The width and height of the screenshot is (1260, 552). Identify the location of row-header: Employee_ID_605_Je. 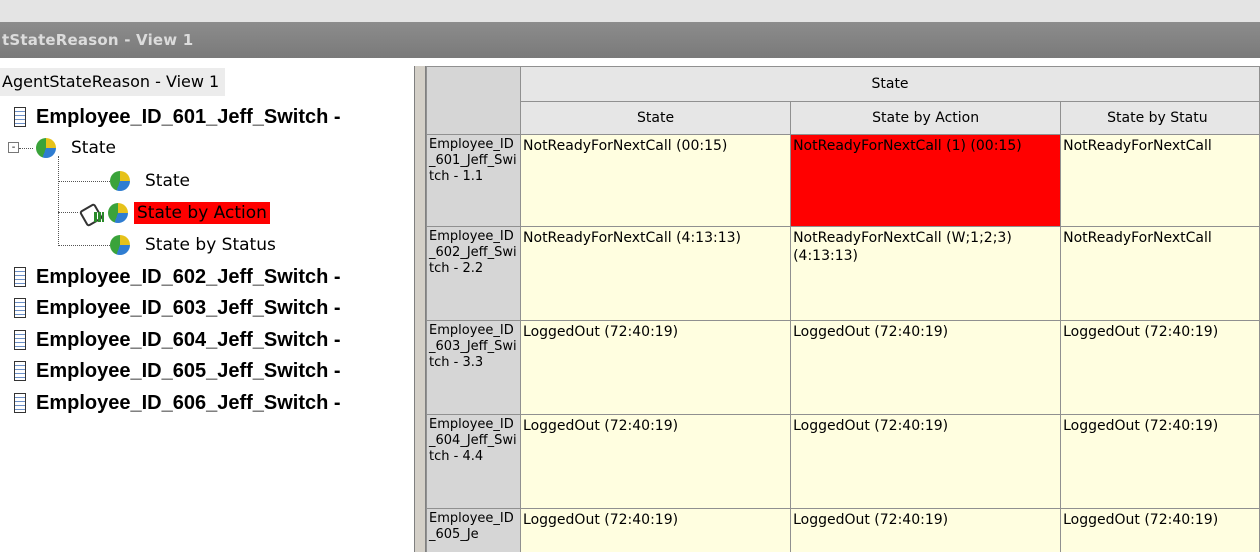
(474, 530).